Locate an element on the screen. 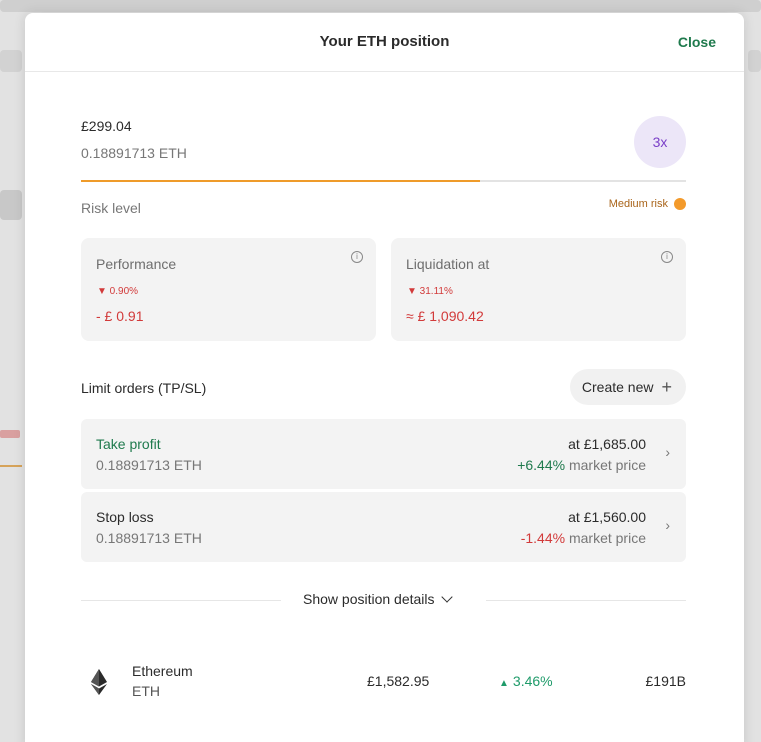 This screenshot has width=761, height=742. close-button: Close is located at coordinates (697, 42).